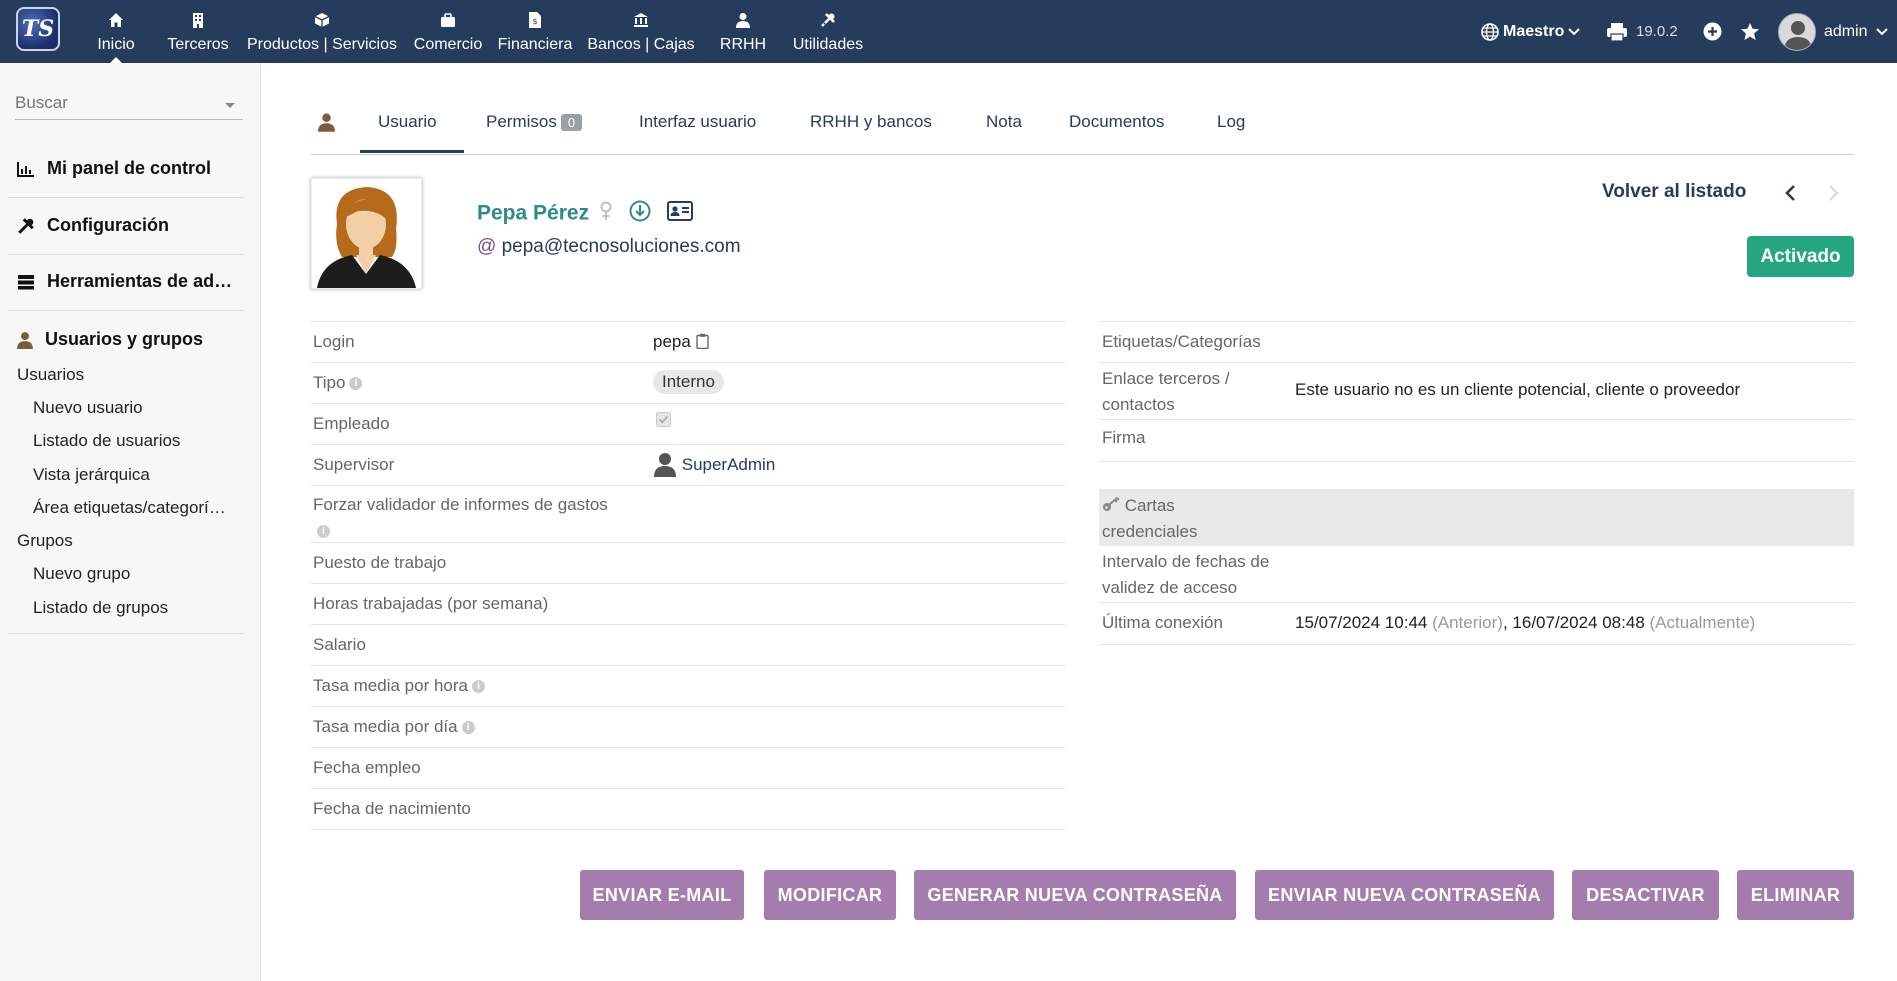 This screenshot has height=981, width=1897. I want to click on sidebar-item-label: Usuarios y grupos, so click(124, 339).